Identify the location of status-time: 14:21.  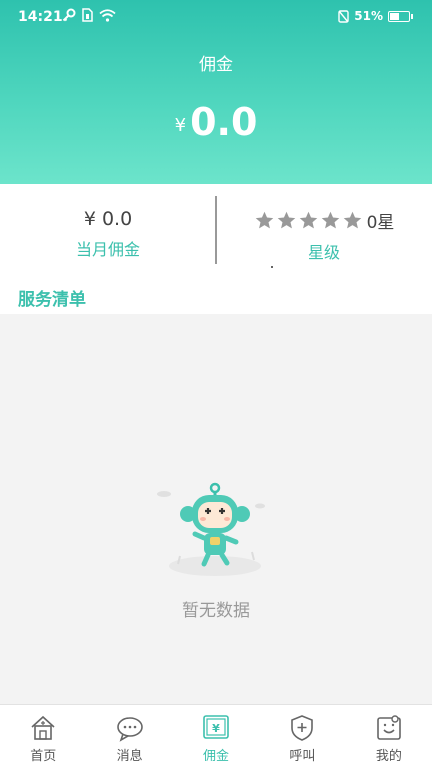
(40, 17).